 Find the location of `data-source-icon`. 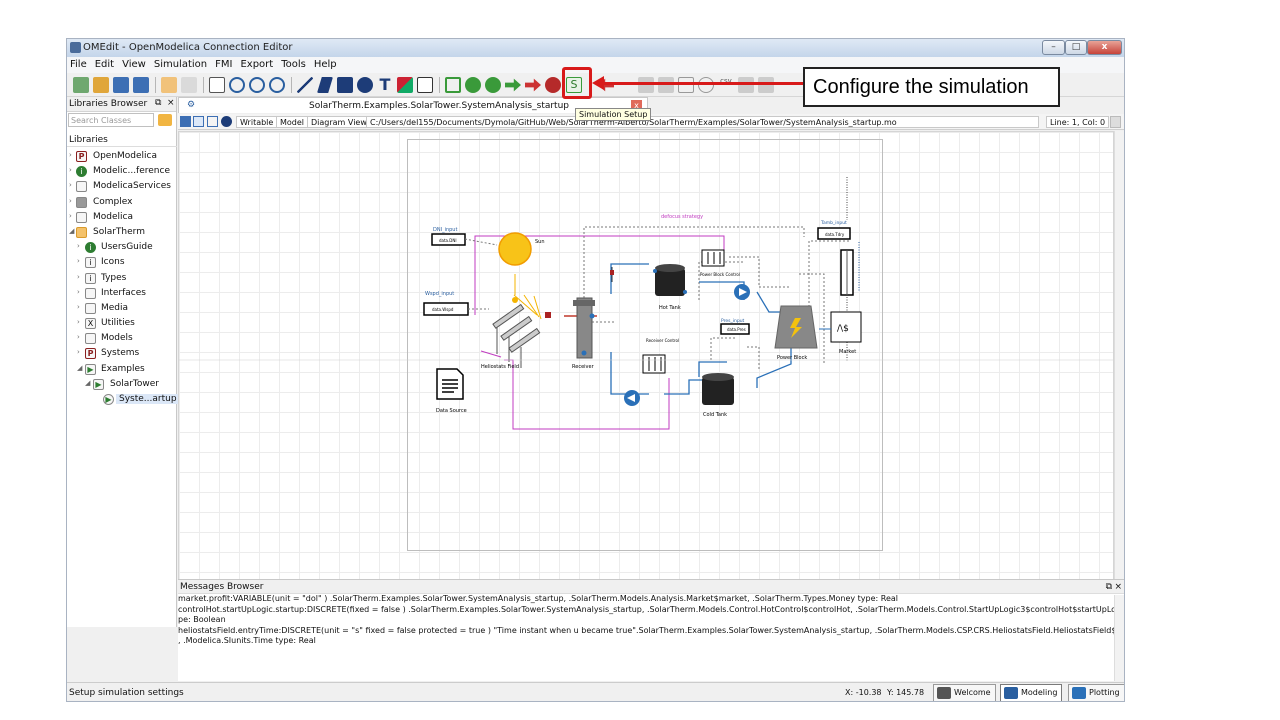

data-source-icon is located at coordinates (450, 384).